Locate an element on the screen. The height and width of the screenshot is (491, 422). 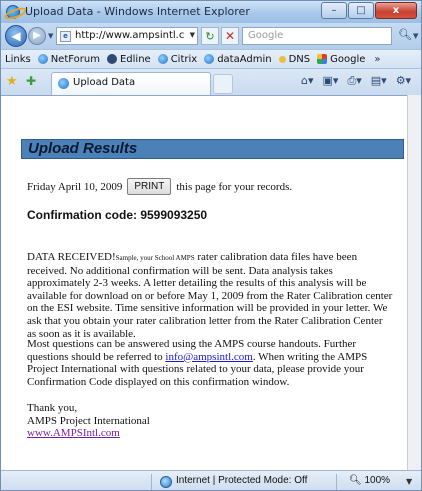
confirmation-code: Confirmation code: 9599093250 is located at coordinates (117, 215).